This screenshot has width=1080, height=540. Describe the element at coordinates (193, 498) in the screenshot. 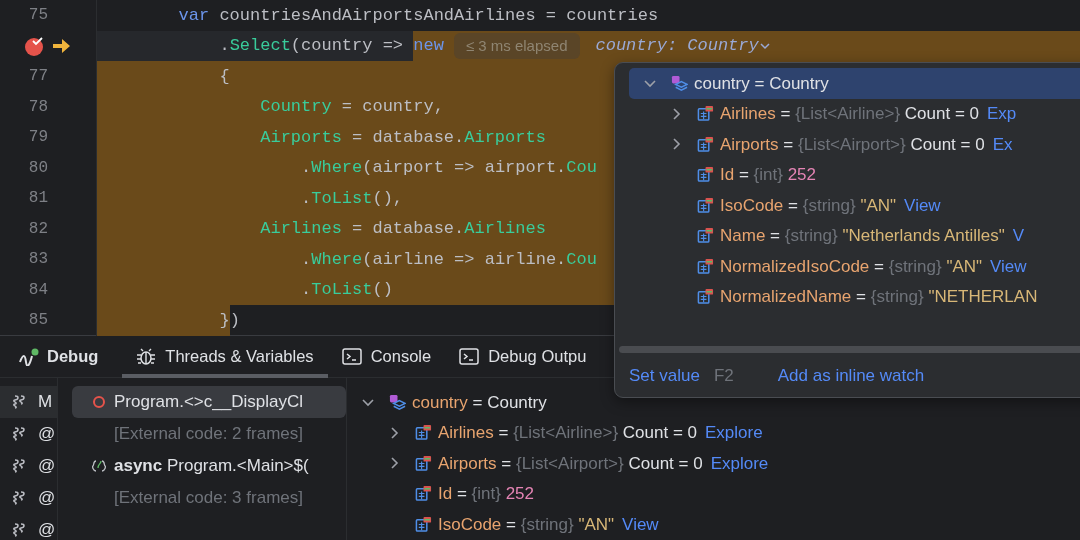

I see `stack-frame: [External code: 3 frames]` at that location.